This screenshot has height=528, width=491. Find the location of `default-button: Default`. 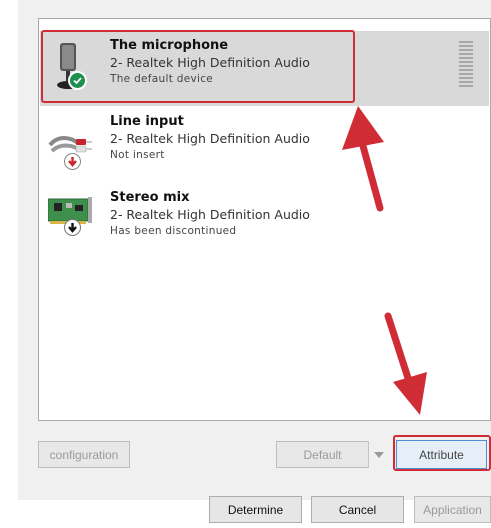

default-button: Default is located at coordinates (322, 454).